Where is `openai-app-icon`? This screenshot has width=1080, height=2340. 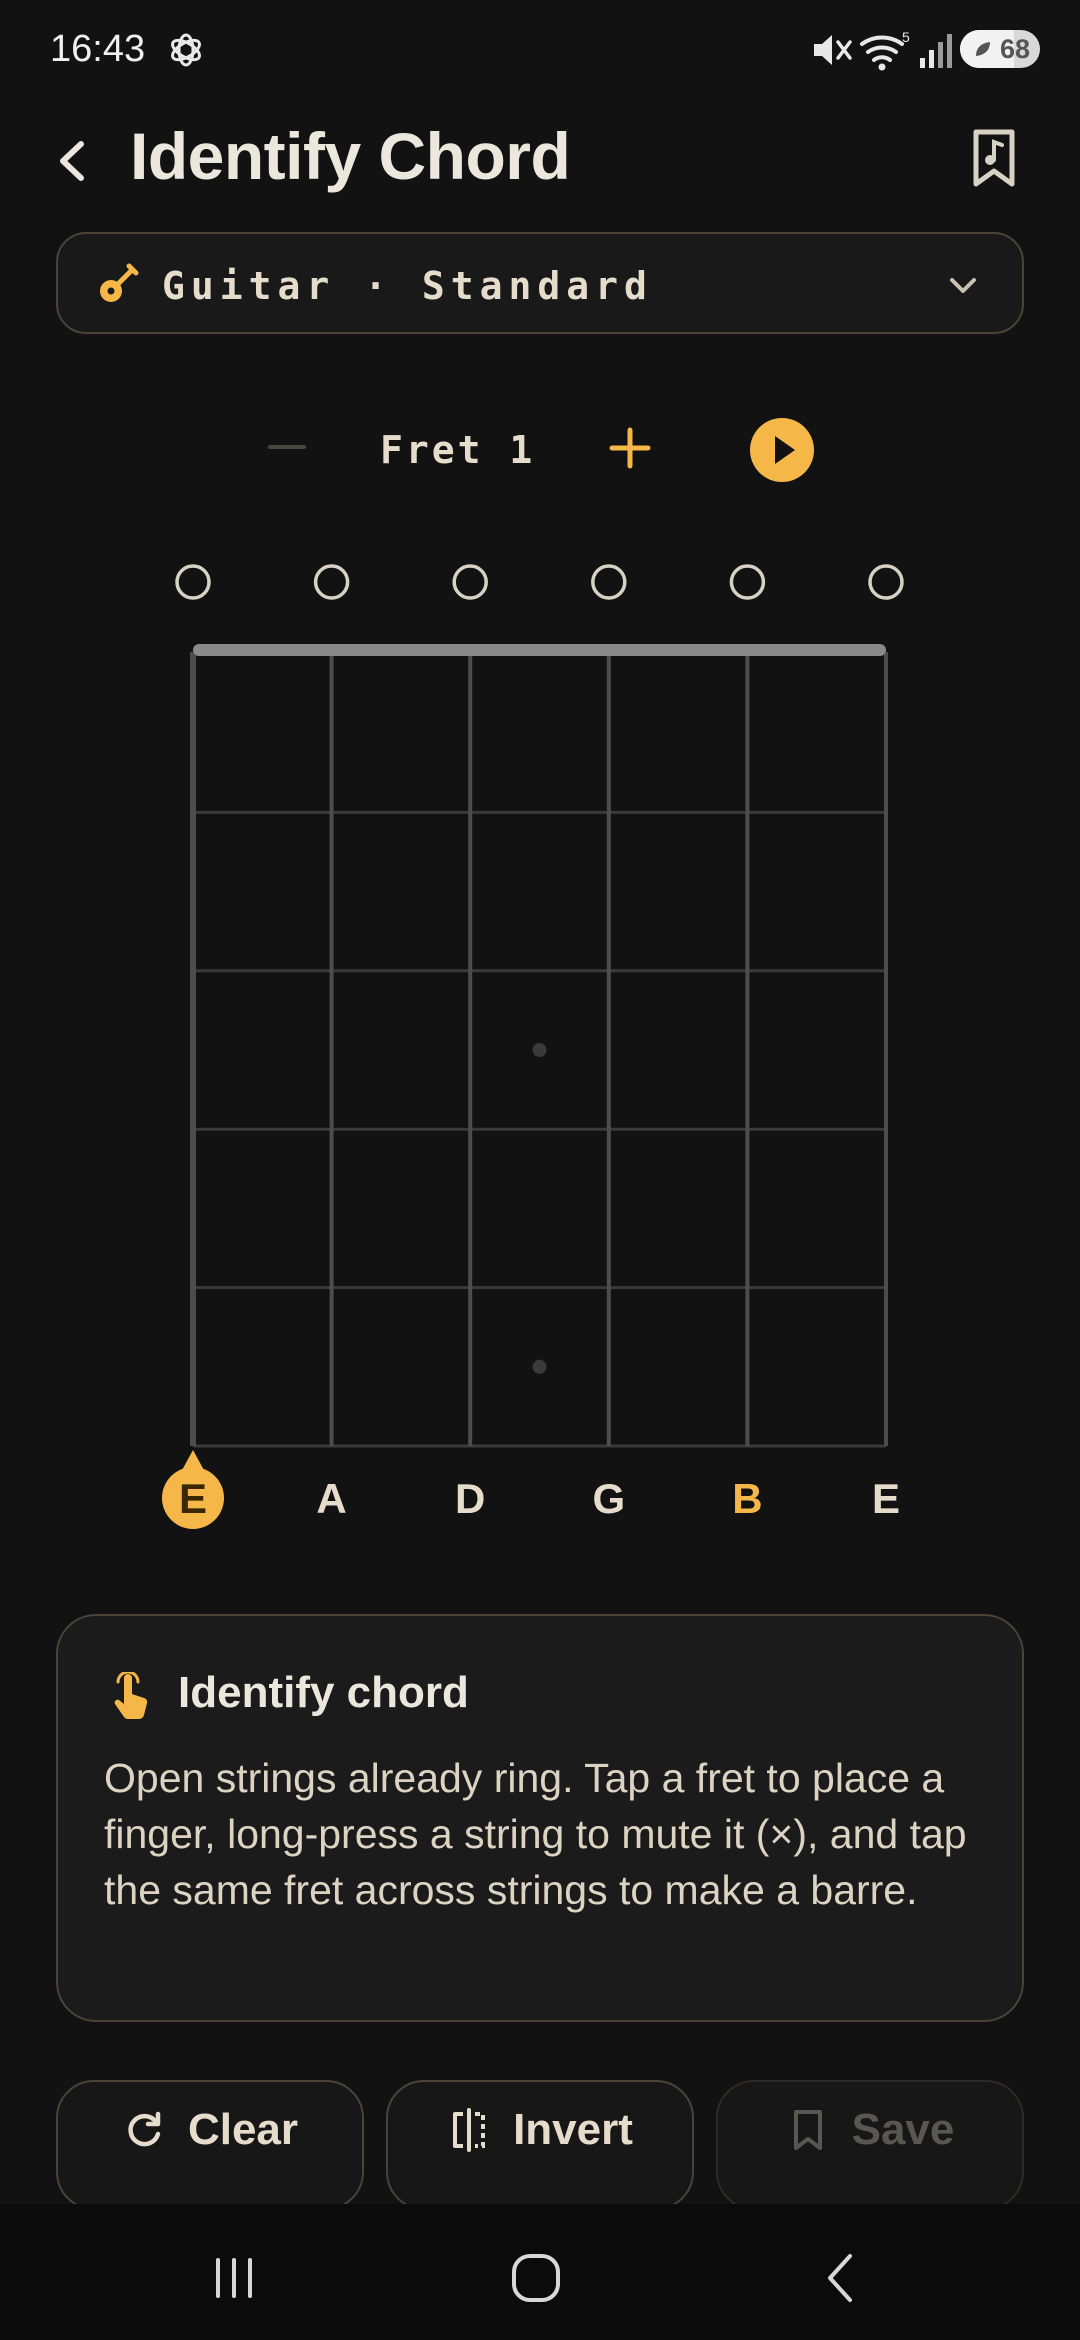
openai-app-icon is located at coordinates (186, 50).